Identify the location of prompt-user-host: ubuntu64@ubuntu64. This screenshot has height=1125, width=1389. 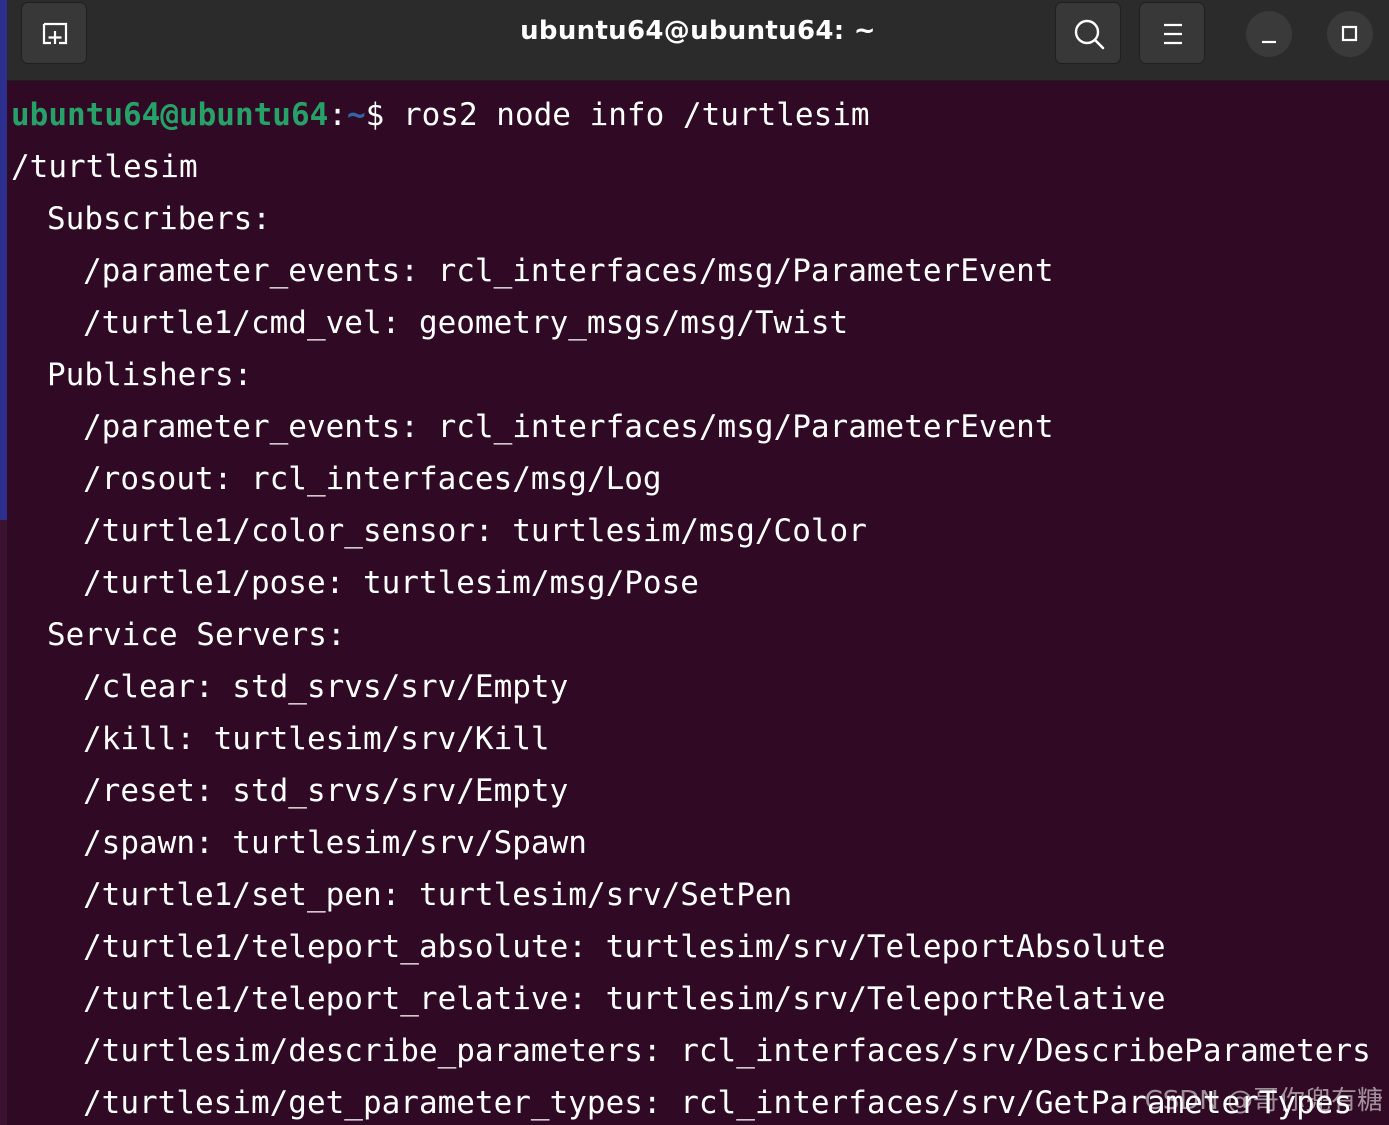
(170, 115).